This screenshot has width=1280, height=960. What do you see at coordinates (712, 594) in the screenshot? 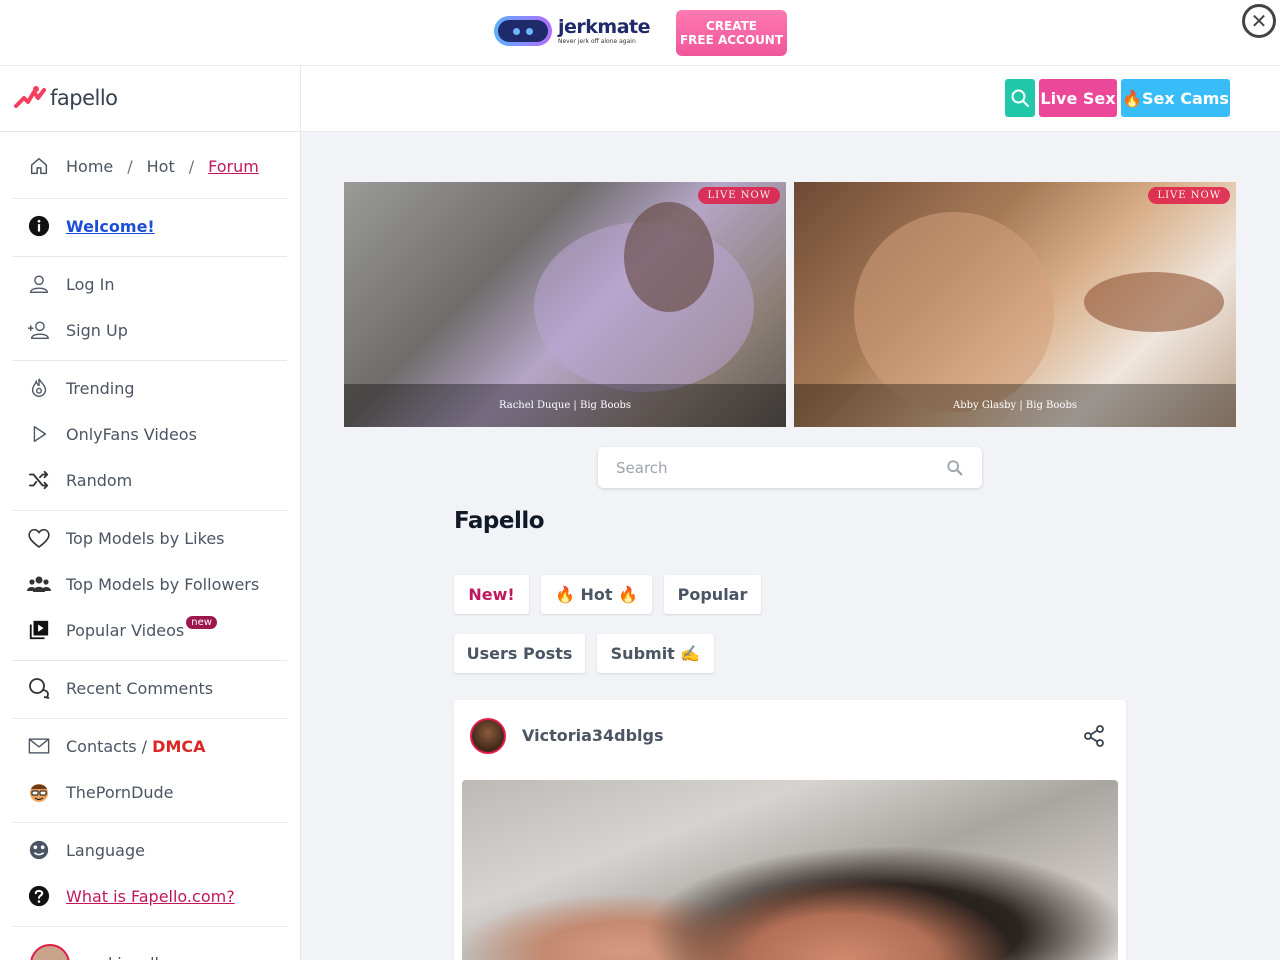
I see `tab-popular: Popular` at bounding box center [712, 594].